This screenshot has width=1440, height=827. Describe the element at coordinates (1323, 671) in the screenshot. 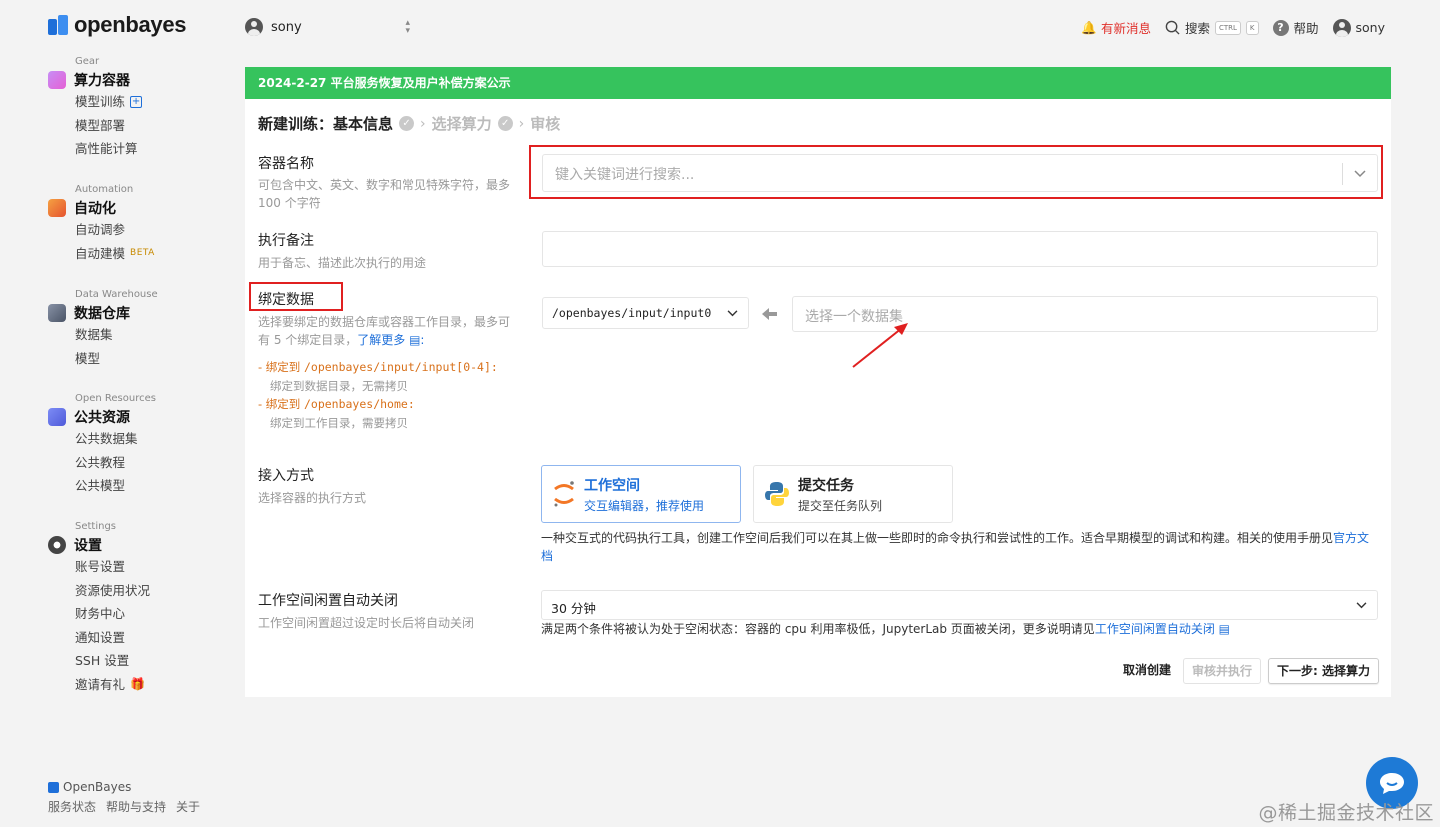

I see `next-button: 下一步: 选择算力` at that location.